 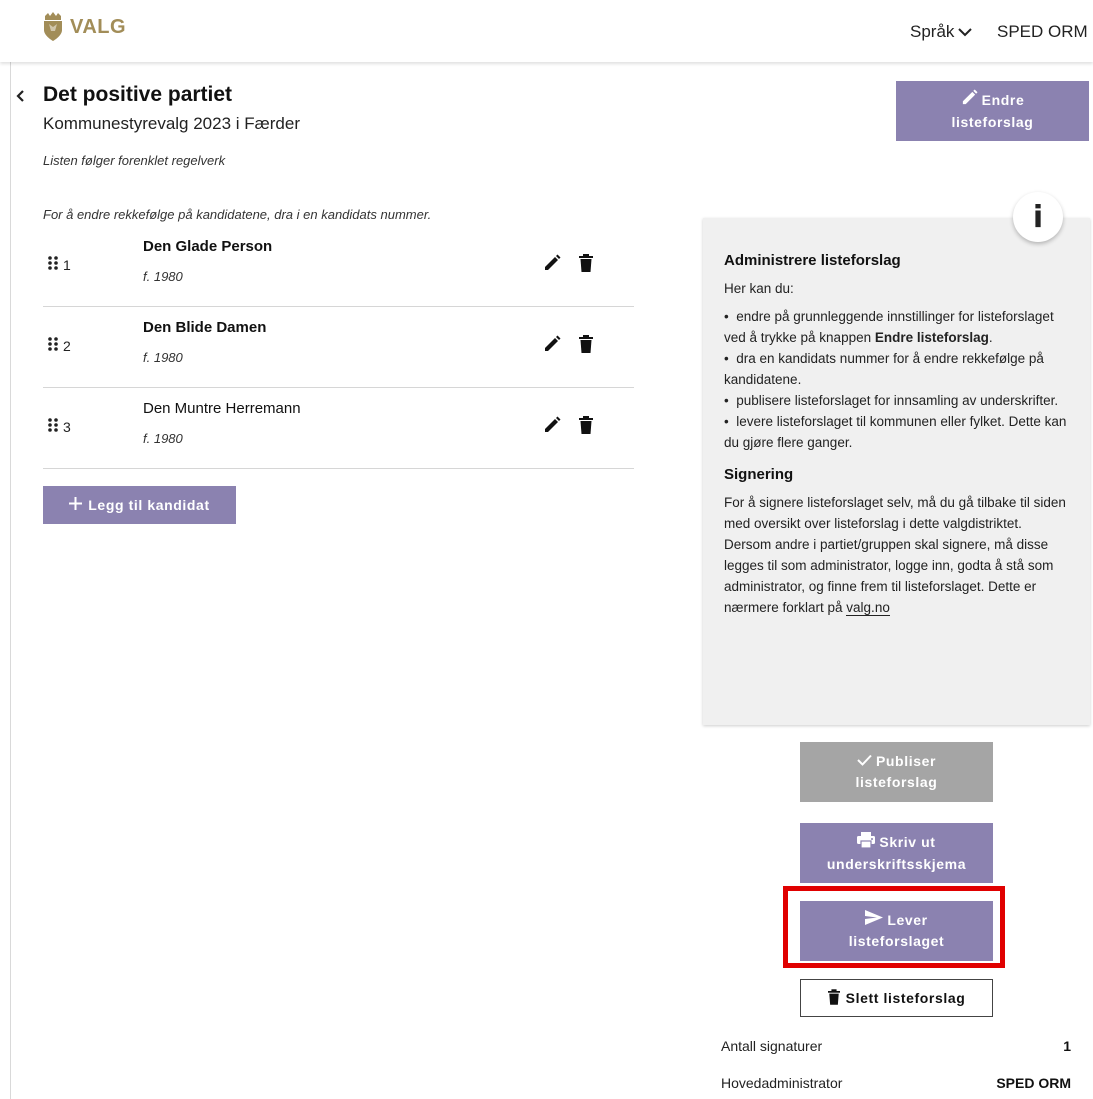 I want to click on publish-label-1: Publiser, so click(x=906, y=761).